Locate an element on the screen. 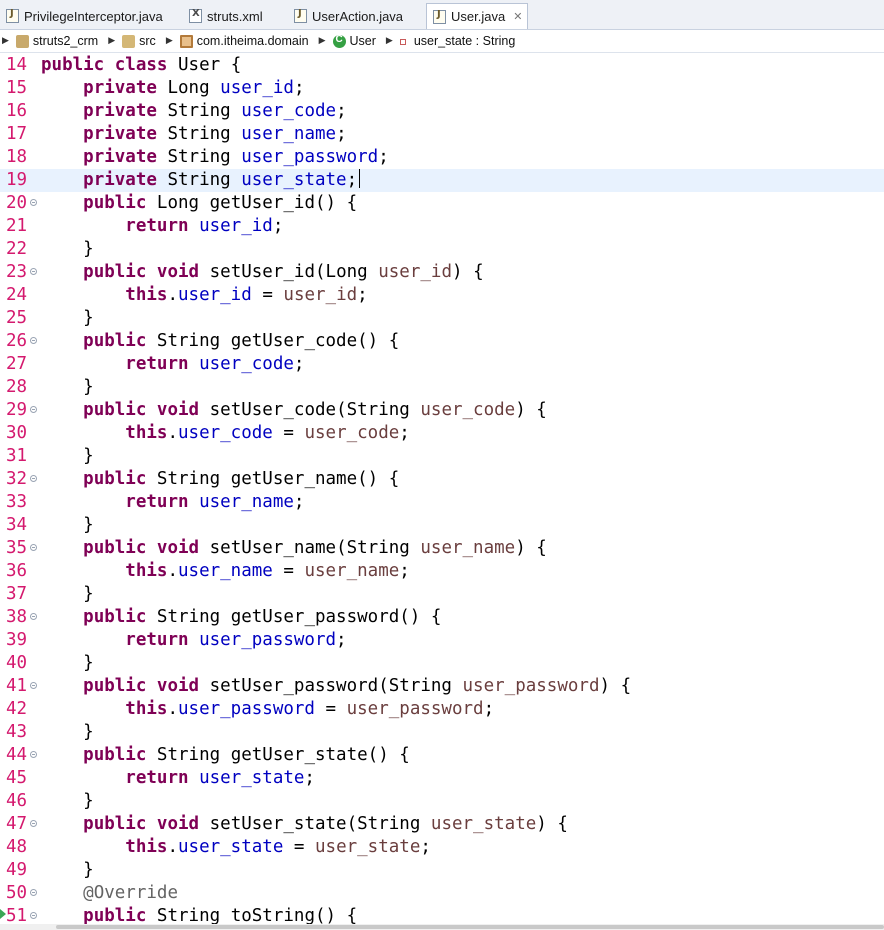 This screenshot has height=930, width=884. close-tab-icon: ✕ is located at coordinates (517, 16).